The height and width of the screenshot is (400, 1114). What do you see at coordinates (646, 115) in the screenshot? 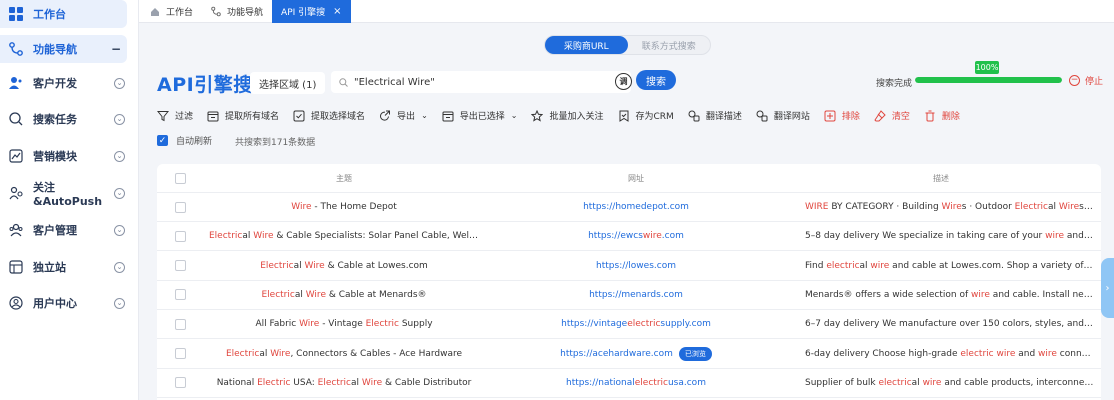
I see `save-crm-button: 存为CRM` at bounding box center [646, 115].